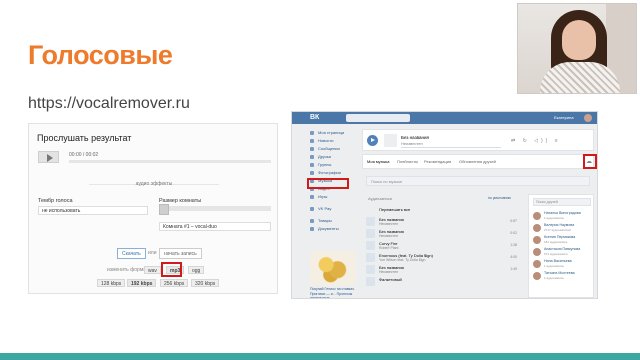  What do you see at coordinates (562, 213) in the screenshot?
I see `friend-name: Наталья Виноградова` at bounding box center [562, 213].